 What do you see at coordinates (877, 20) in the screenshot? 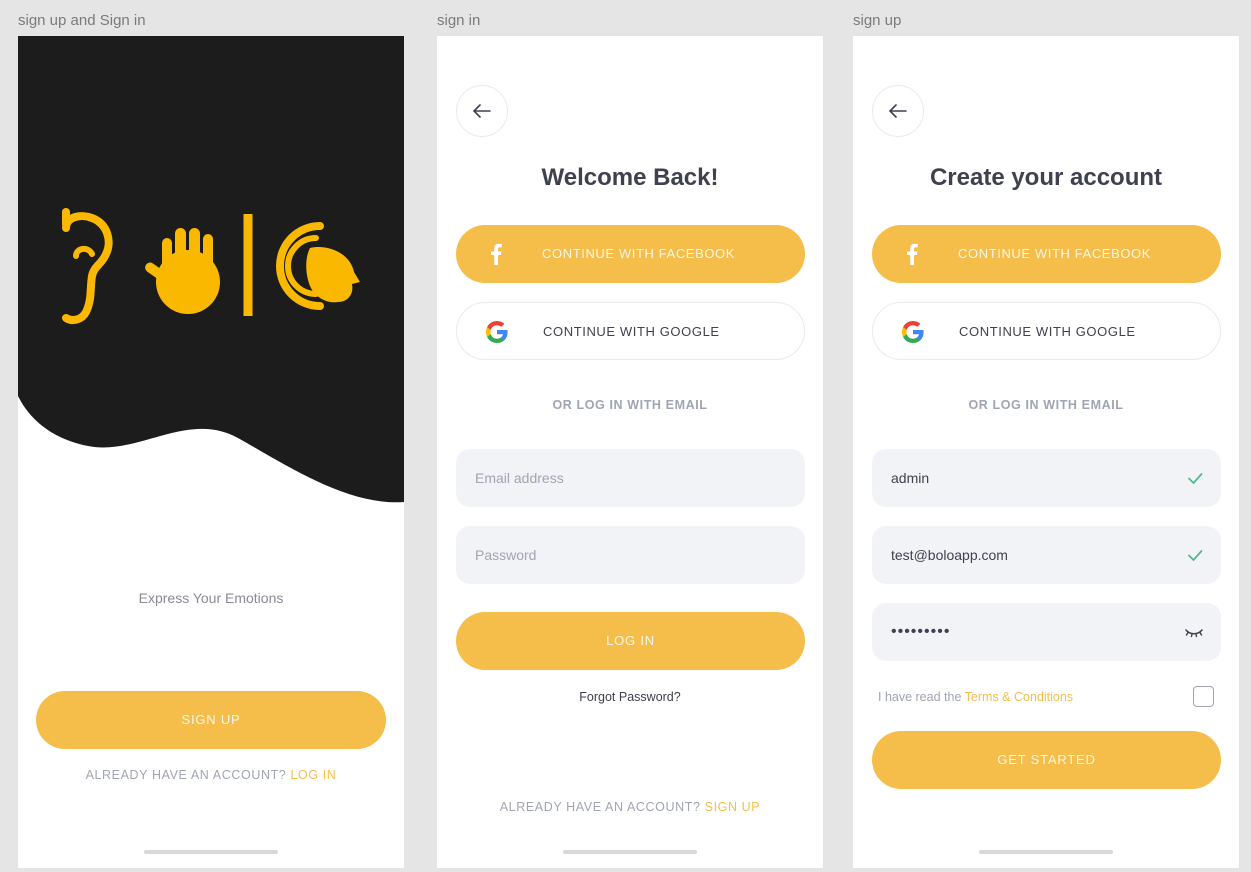
I see `frame-label-signup: sign up` at bounding box center [877, 20].